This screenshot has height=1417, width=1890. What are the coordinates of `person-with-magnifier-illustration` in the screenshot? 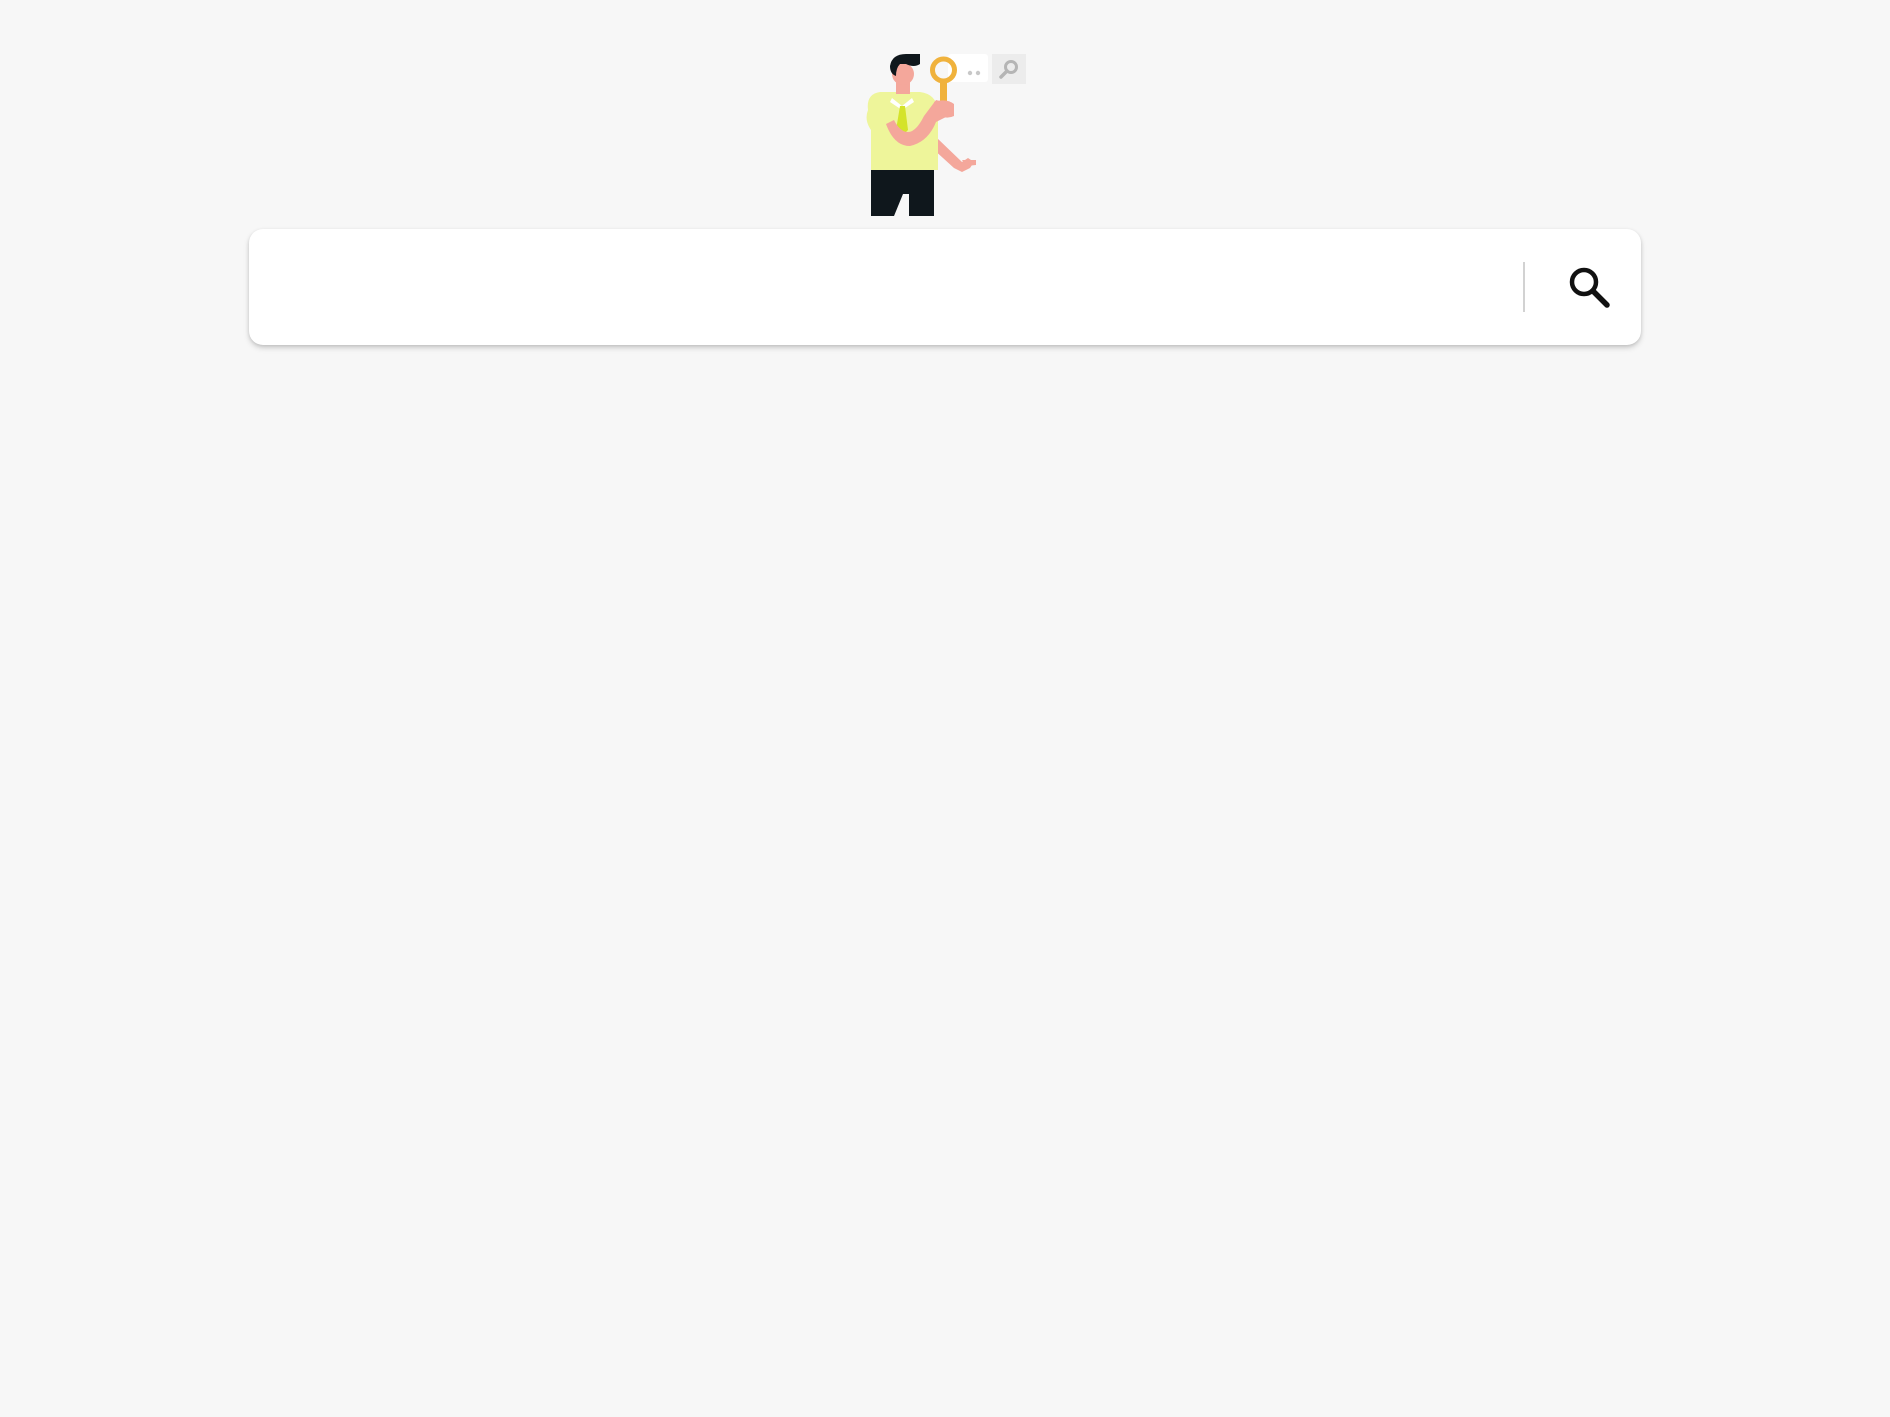 It's located at (946, 135).